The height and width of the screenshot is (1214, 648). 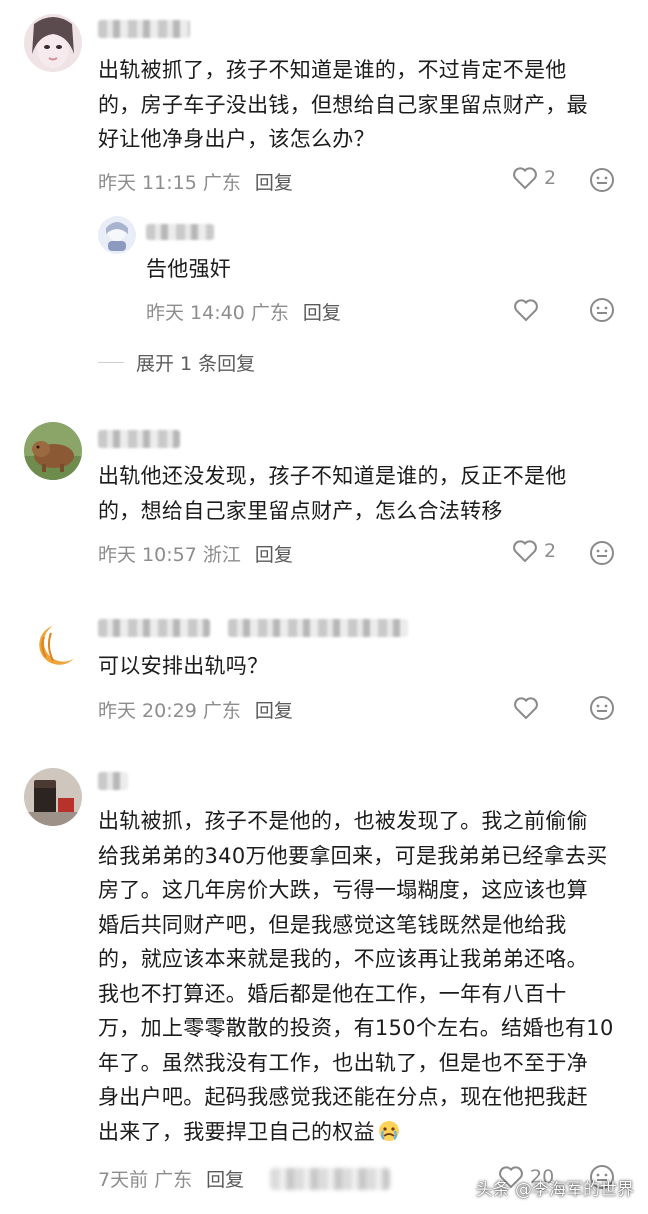 What do you see at coordinates (111, 362) in the screenshot?
I see `divider-line` at bounding box center [111, 362].